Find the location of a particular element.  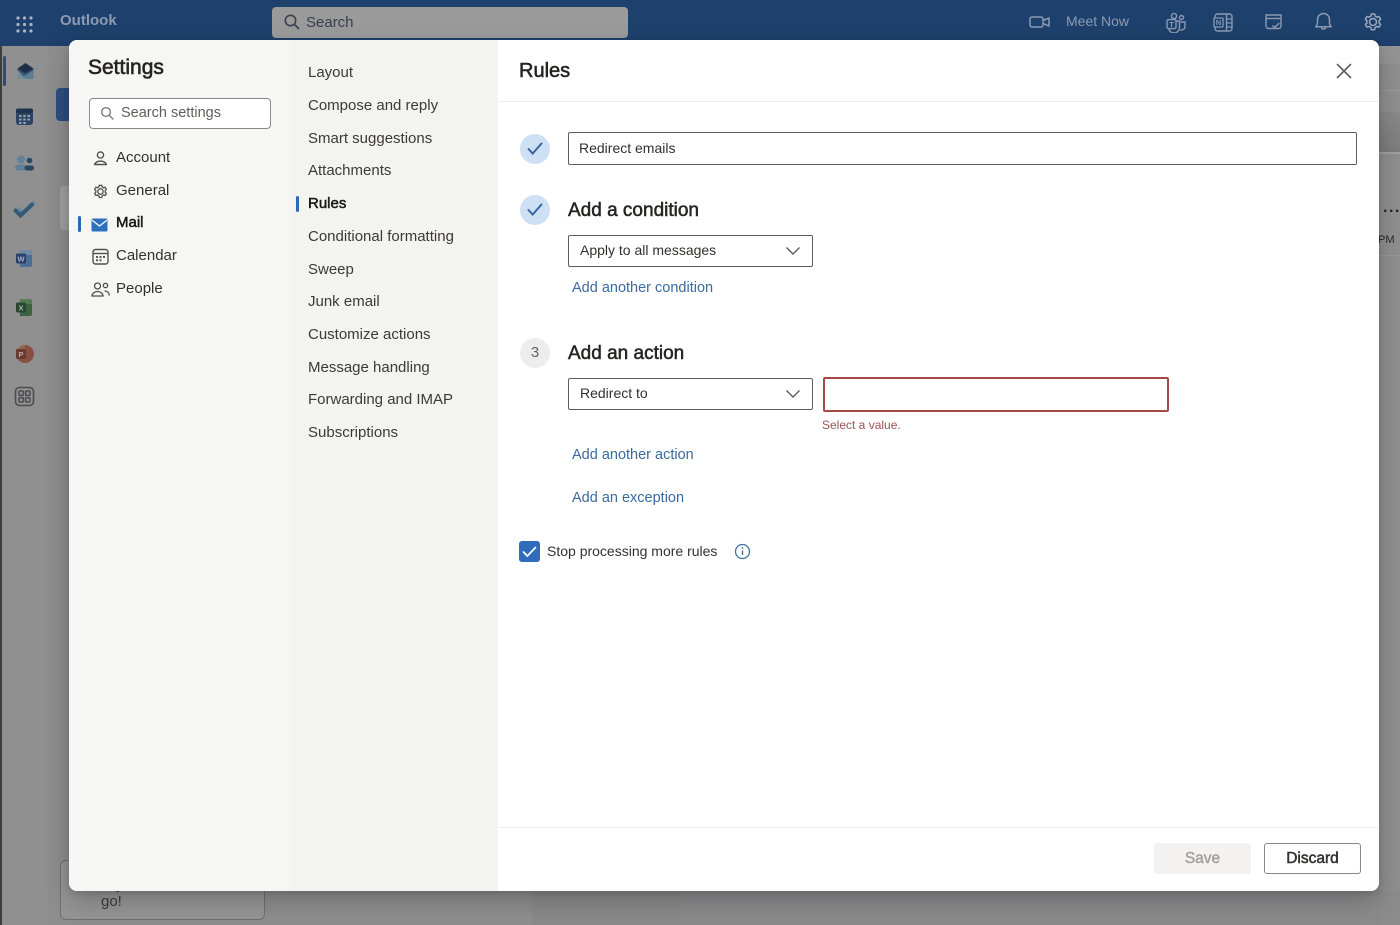

svg-text: P is located at coordinates (20, 354).